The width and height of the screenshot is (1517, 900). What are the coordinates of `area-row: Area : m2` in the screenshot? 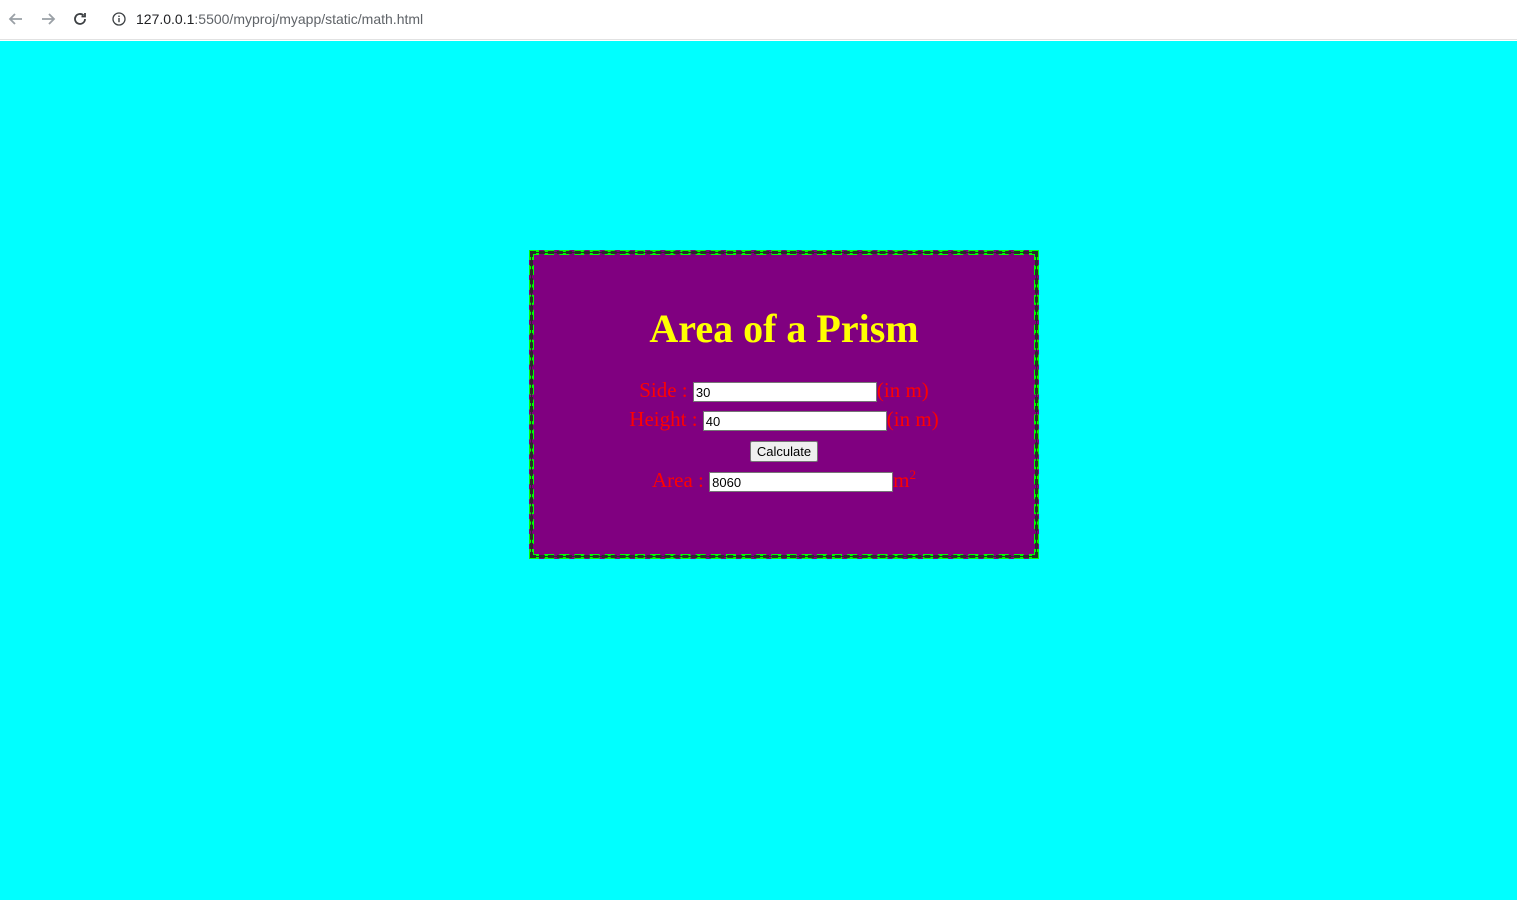 It's located at (784, 480).